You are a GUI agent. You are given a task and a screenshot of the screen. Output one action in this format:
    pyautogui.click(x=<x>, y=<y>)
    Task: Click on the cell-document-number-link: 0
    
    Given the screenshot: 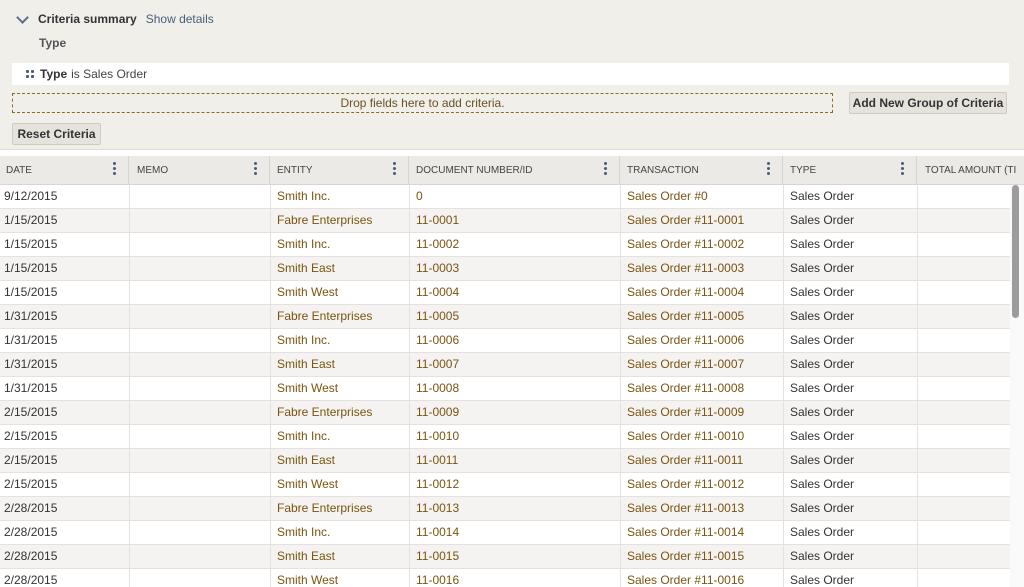 What is the action you would take?
    pyautogui.click(x=419, y=197)
    